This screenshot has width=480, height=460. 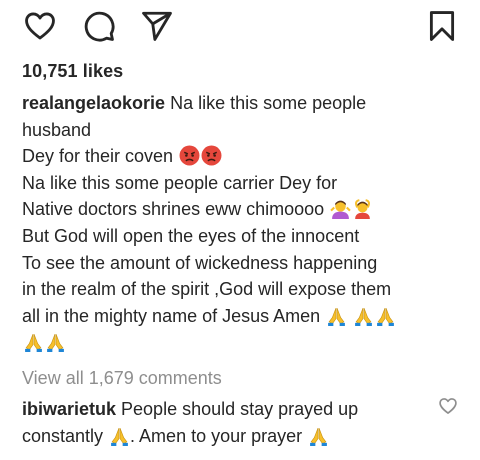 What do you see at coordinates (174, 315) in the screenshot?
I see `caption-text: all in the mighty name of Jesus Amen` at bounding box center [174, 315].